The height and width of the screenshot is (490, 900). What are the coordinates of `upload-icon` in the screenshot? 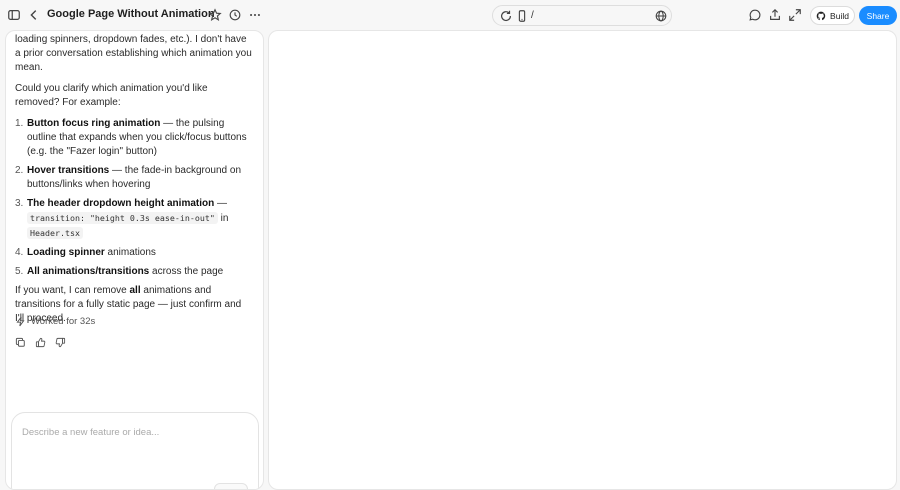 It's located at (775, 15).